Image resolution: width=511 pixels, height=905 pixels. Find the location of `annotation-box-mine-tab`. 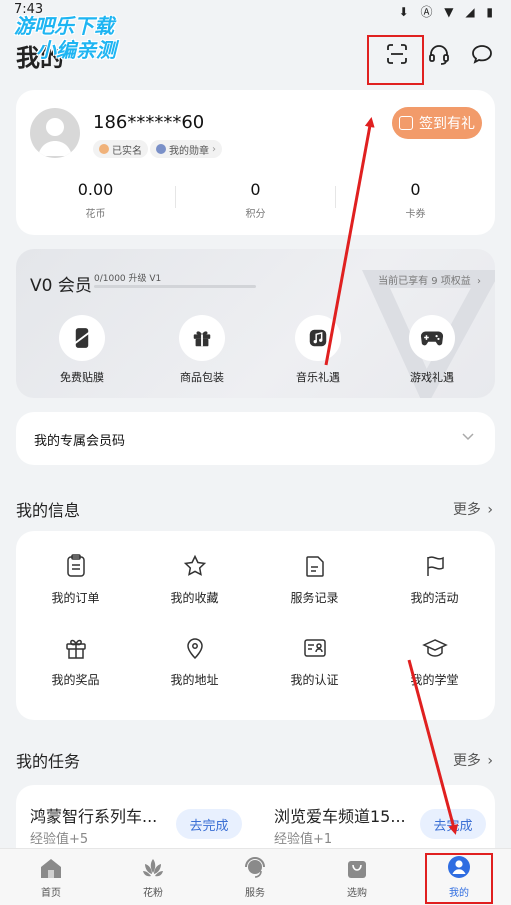

annotation-box-mine-tab is located at coordinates (459, 878).